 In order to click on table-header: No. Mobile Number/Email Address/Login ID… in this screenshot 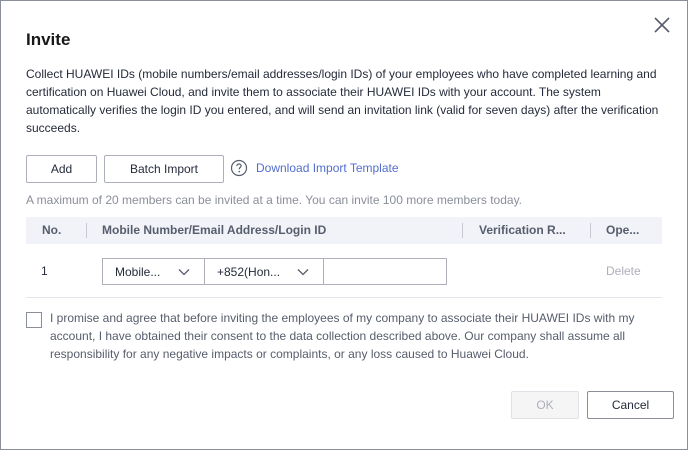, I will do `click(344, 230)`.